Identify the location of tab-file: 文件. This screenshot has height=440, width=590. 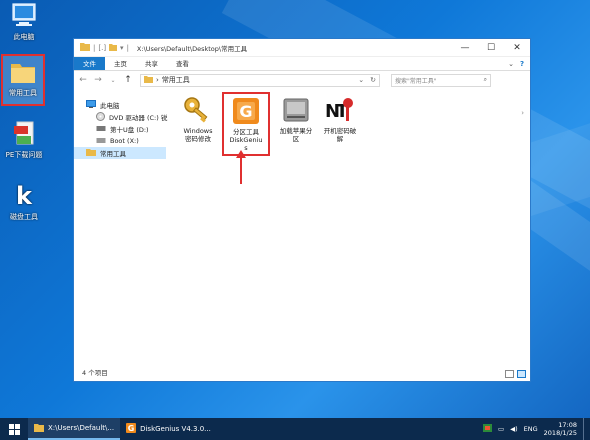
(89, 63).